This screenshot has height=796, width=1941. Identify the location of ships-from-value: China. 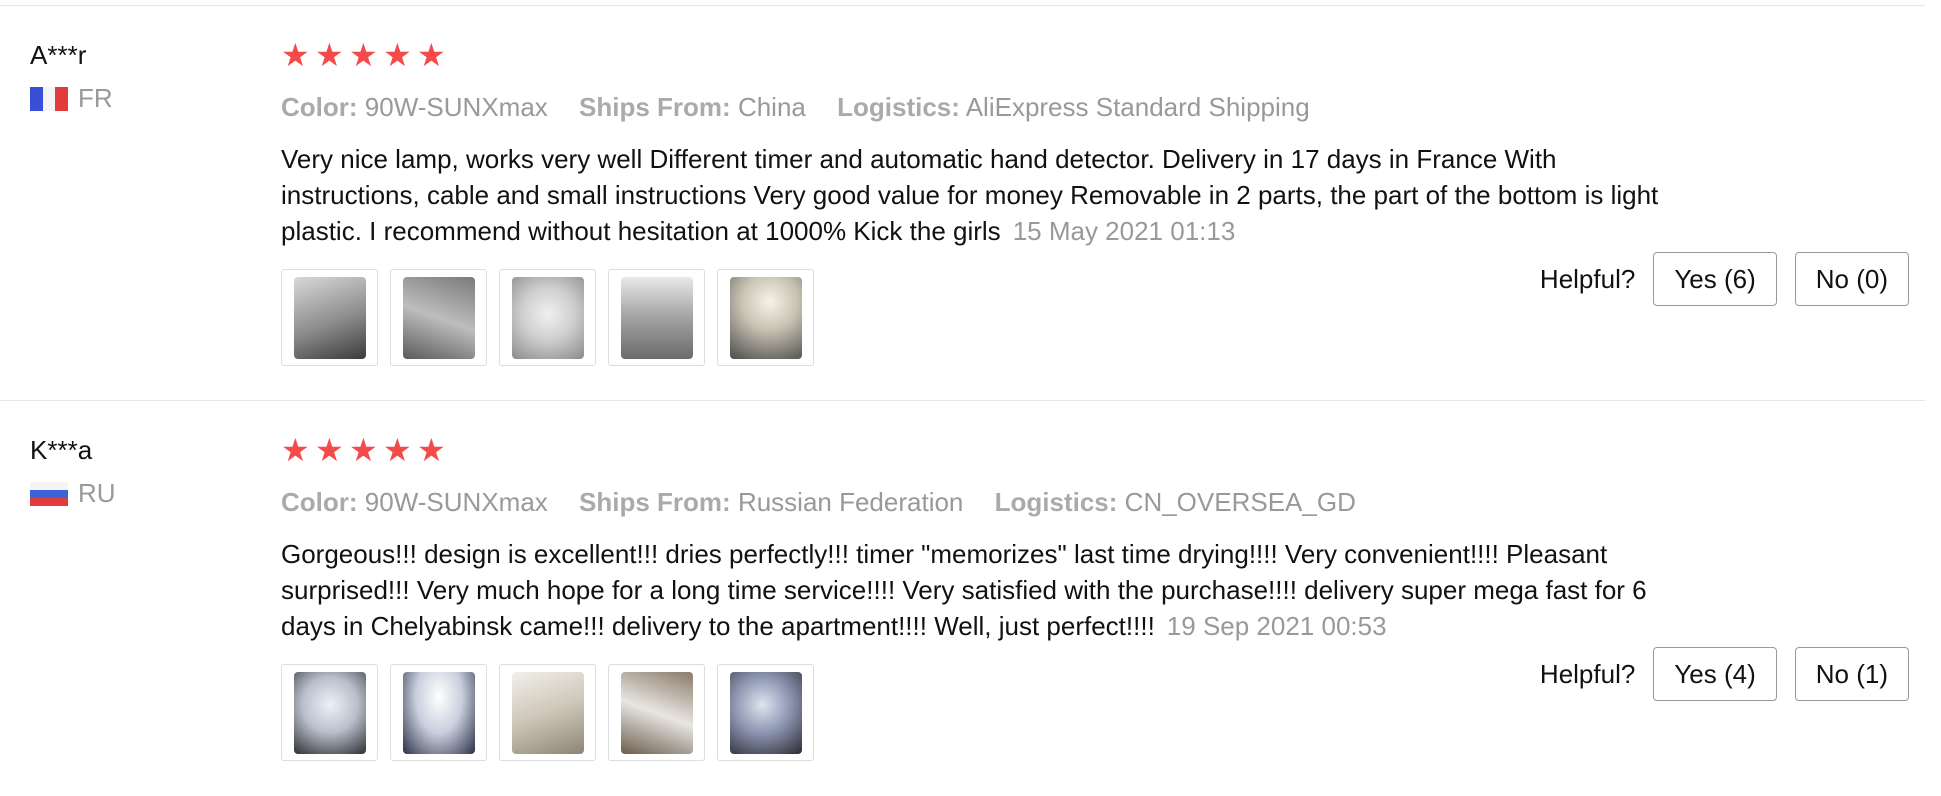
(771, 107).